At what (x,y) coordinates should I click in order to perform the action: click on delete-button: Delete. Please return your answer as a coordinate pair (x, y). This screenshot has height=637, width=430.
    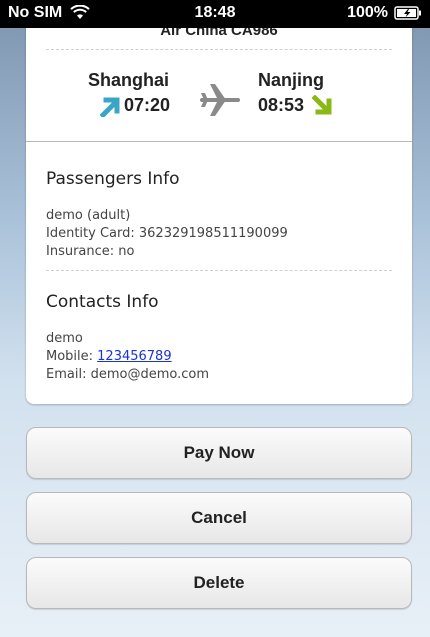
    Looking at the image, I should click on (219, 583).